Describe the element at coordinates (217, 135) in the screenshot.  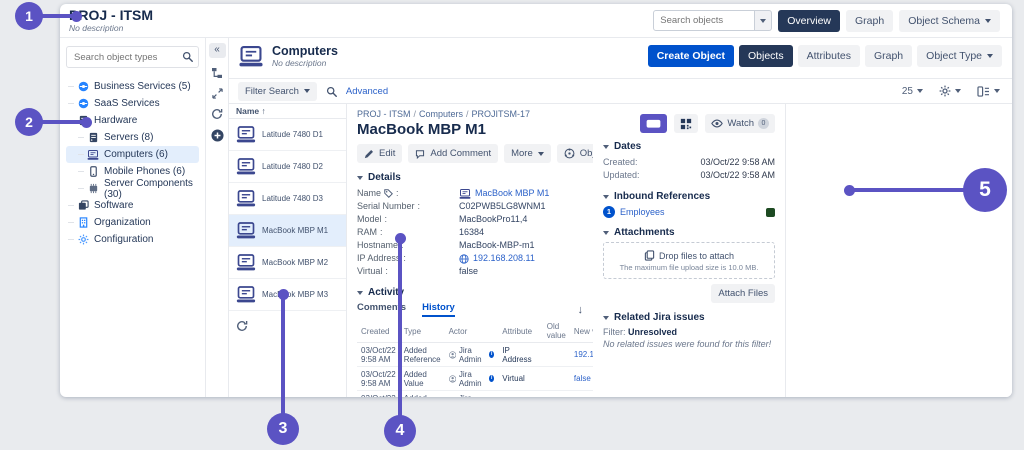
I see `add-object-type-icon` at that location.